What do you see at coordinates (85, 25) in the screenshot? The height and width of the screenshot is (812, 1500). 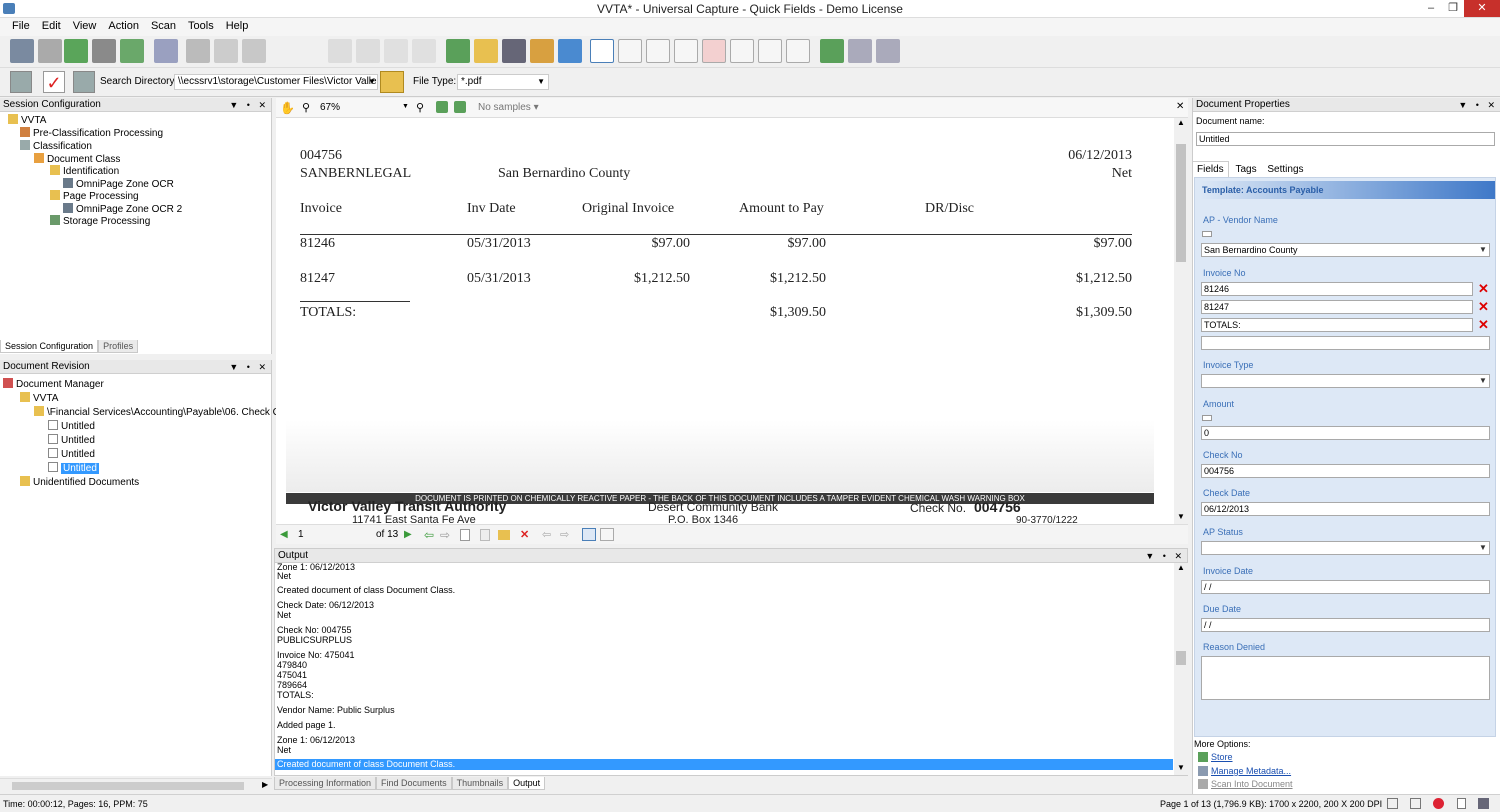 I see `menu-view: View` at bounding box center [85, 25].